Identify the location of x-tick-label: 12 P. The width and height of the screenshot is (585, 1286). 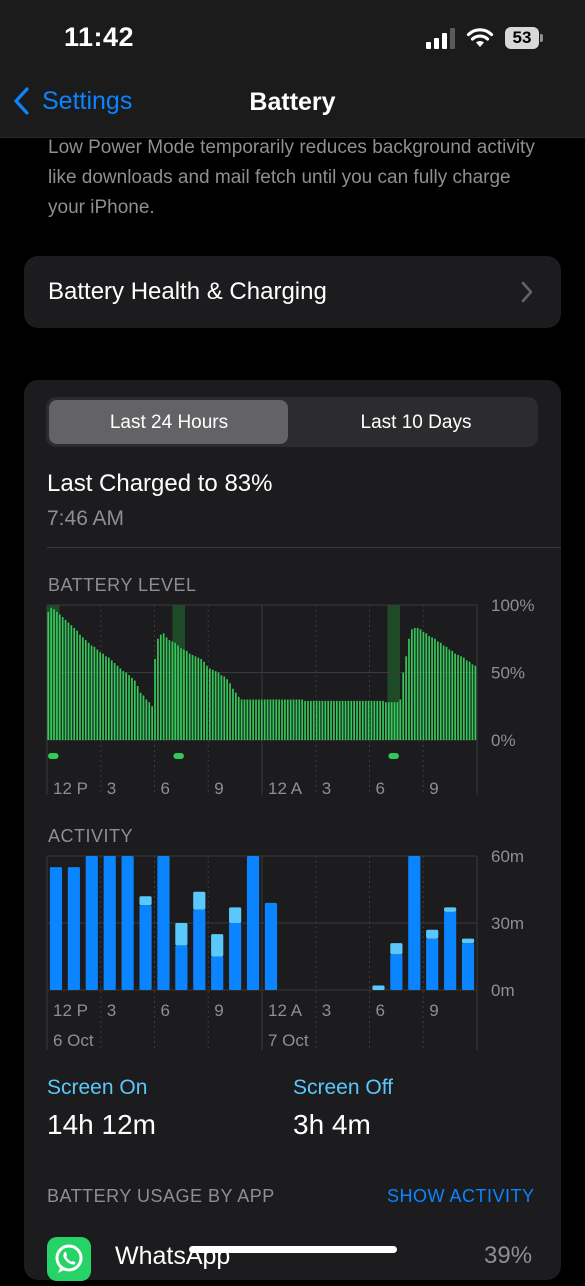
(70, 1010).